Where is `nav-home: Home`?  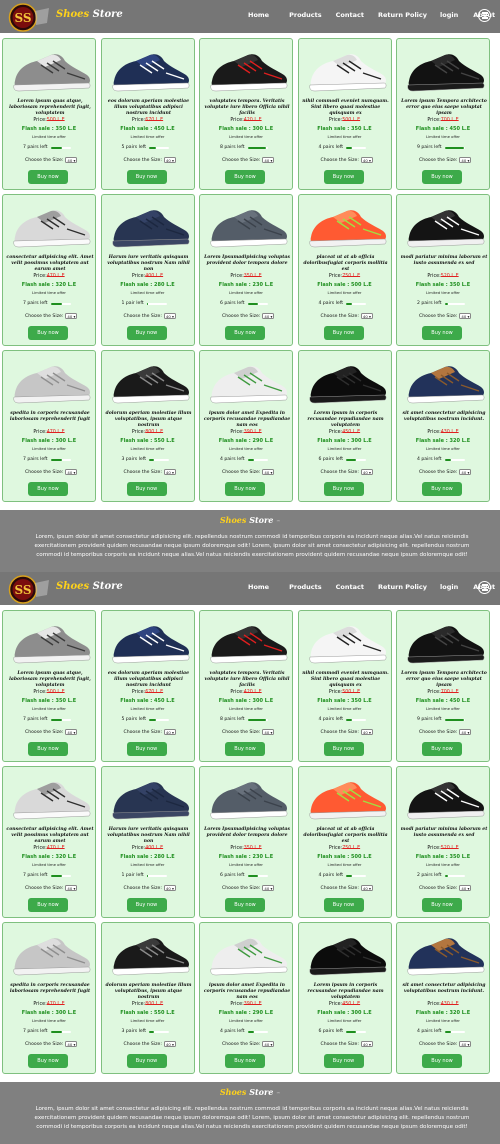 nav-home: Home is located at coordinates (258, 15).